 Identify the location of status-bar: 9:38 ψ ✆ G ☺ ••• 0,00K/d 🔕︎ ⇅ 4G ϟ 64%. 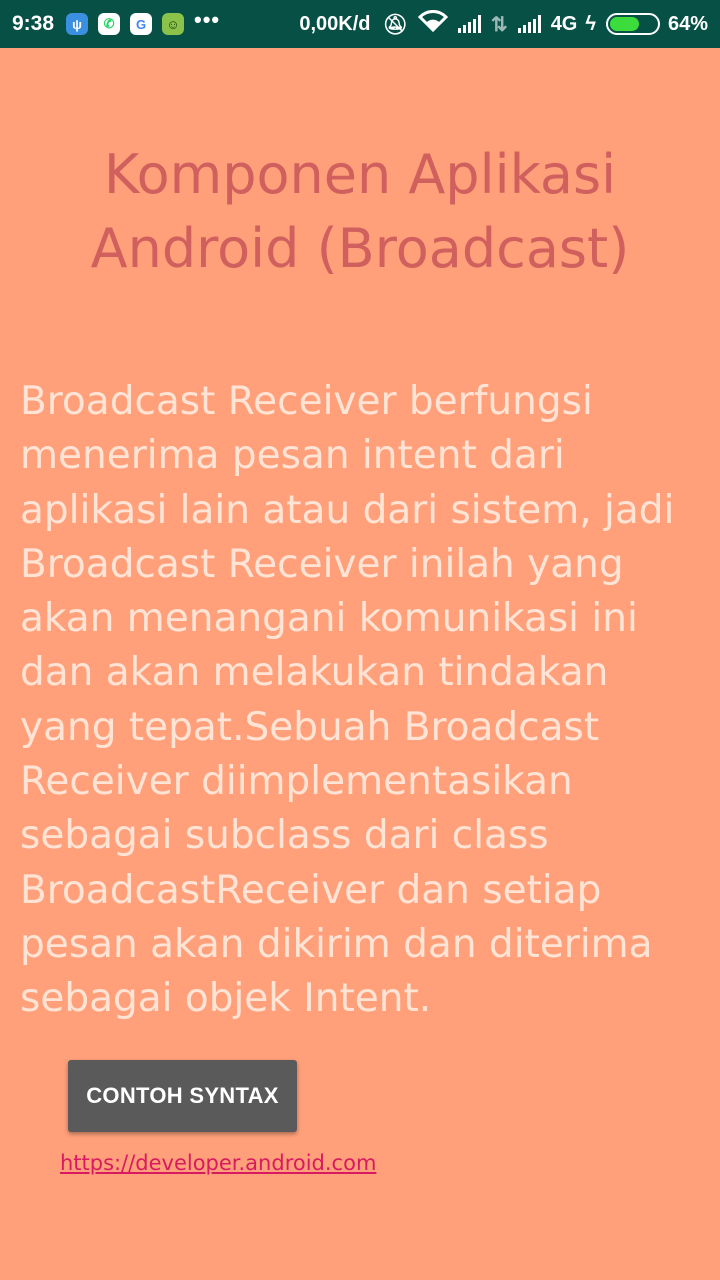
(360, 24).